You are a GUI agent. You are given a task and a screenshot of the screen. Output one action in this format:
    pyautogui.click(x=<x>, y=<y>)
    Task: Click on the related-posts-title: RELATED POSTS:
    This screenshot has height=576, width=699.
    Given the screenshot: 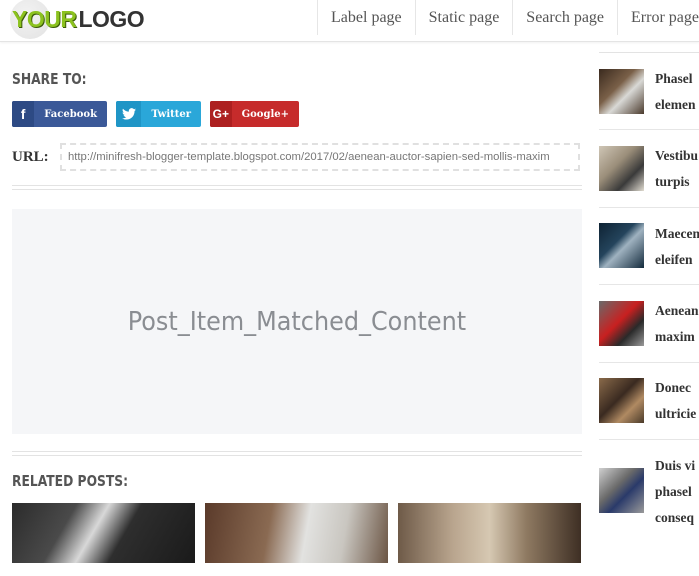 What is the action you would take?
    pyautogui.click(x=70, y=481)
    